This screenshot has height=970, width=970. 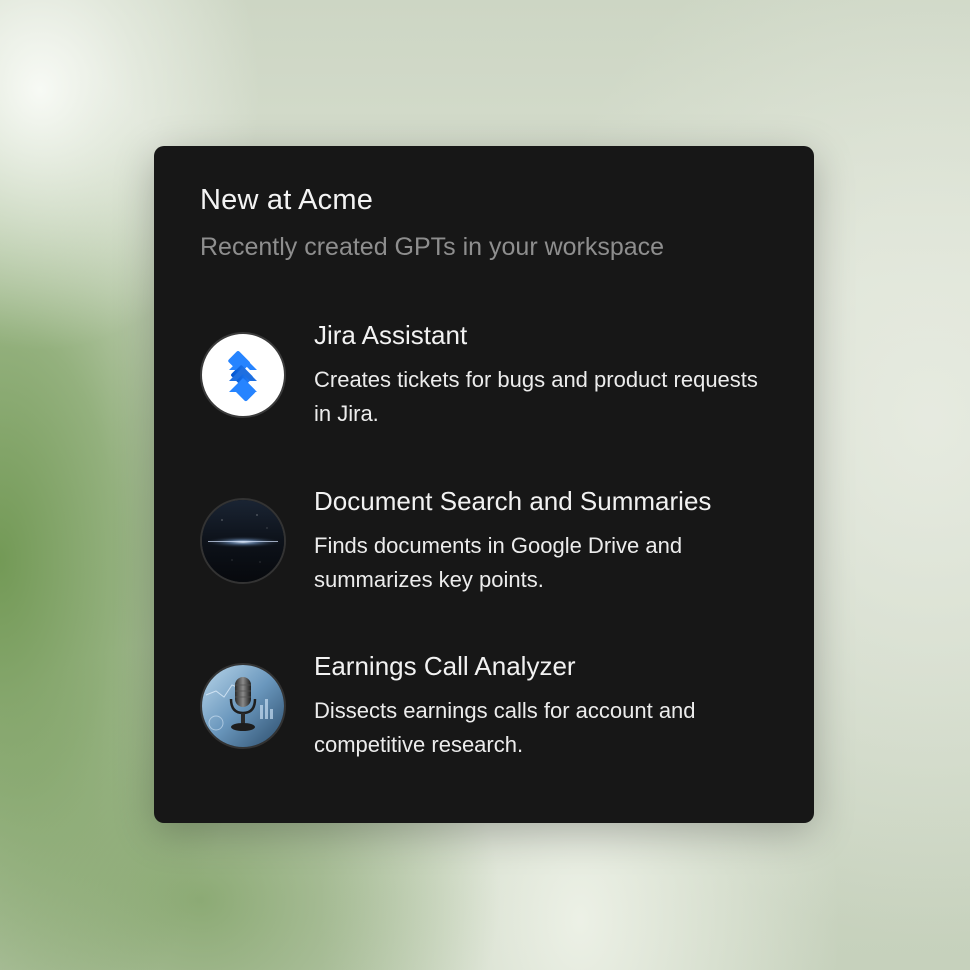 I want to click on card-title: New at Acme, so click(x=287, y=200).